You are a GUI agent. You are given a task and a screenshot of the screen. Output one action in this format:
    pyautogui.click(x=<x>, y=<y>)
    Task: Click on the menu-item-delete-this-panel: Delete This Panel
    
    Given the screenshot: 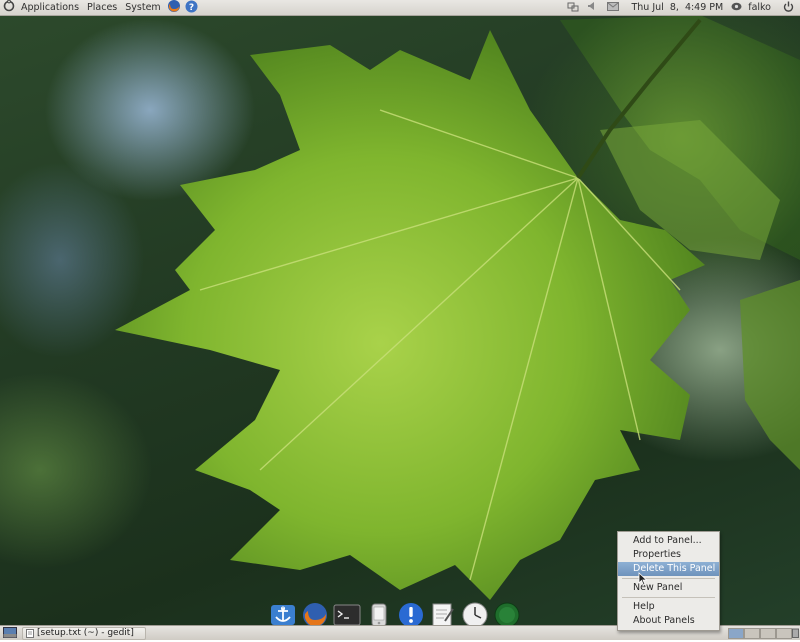 What is the action you would take?
    pyautogui.click(x=668, y=569)
    